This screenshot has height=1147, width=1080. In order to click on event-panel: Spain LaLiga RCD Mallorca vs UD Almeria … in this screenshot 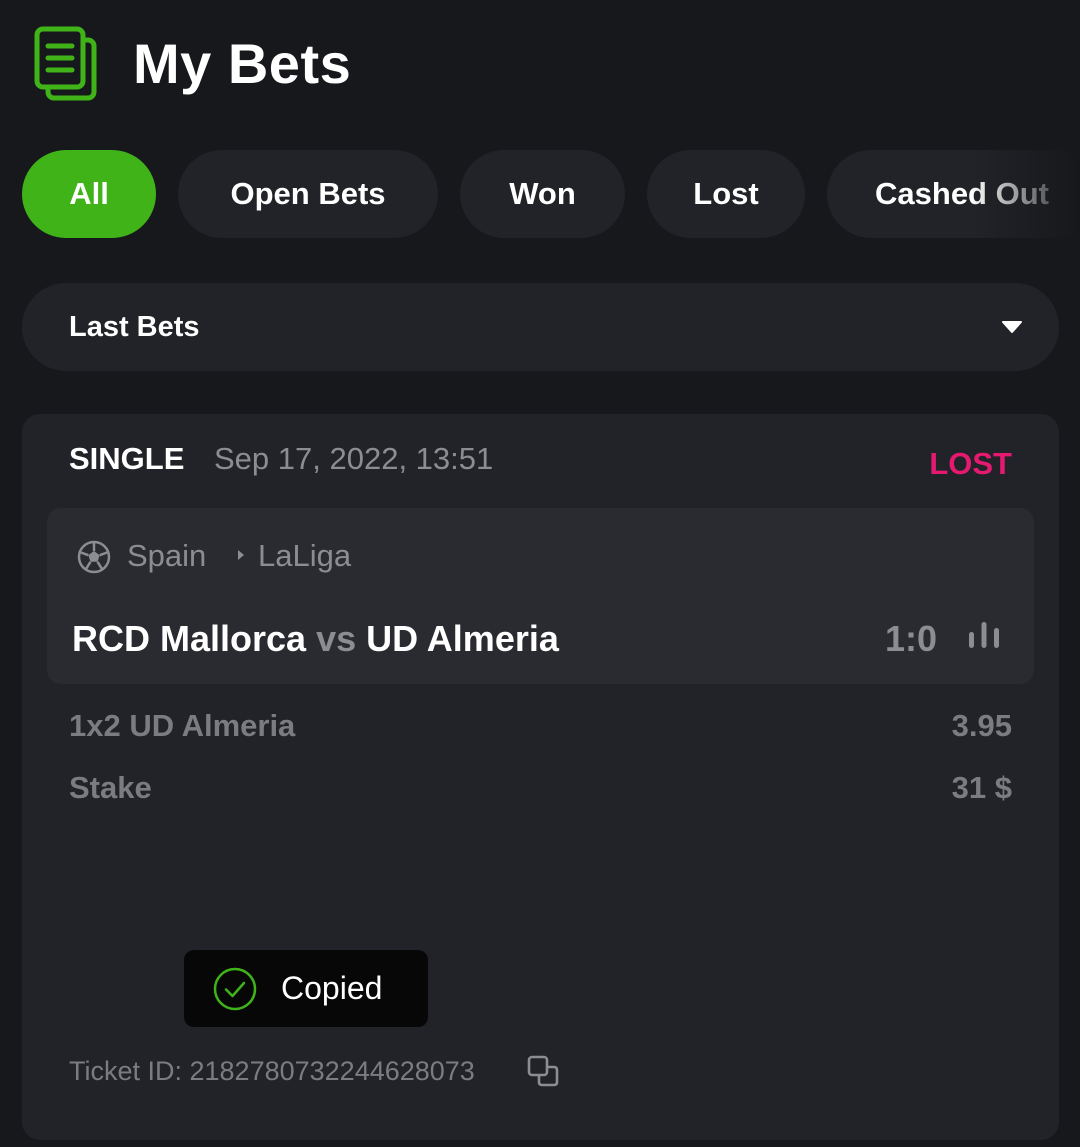, I will do `click(540, 596)`.